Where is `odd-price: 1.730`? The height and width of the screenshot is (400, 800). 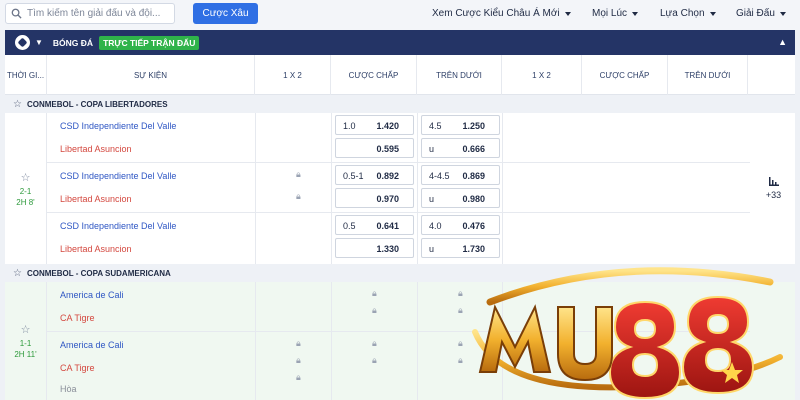 odd-price: 1.730 is located at coordinates (473, 249).